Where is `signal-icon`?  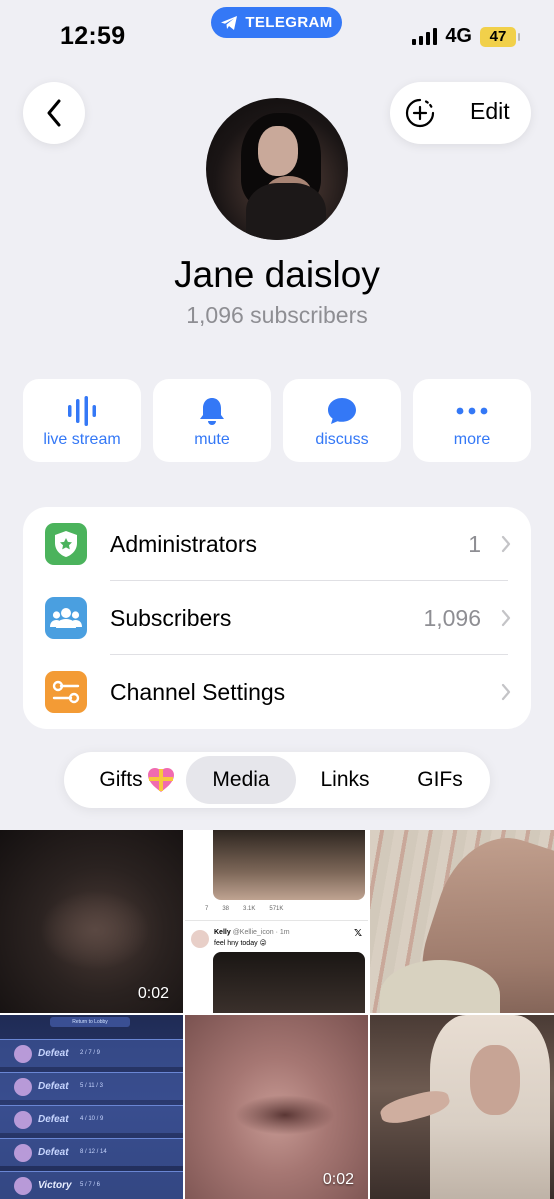
signal-icon is located at coordinates (425, 36).